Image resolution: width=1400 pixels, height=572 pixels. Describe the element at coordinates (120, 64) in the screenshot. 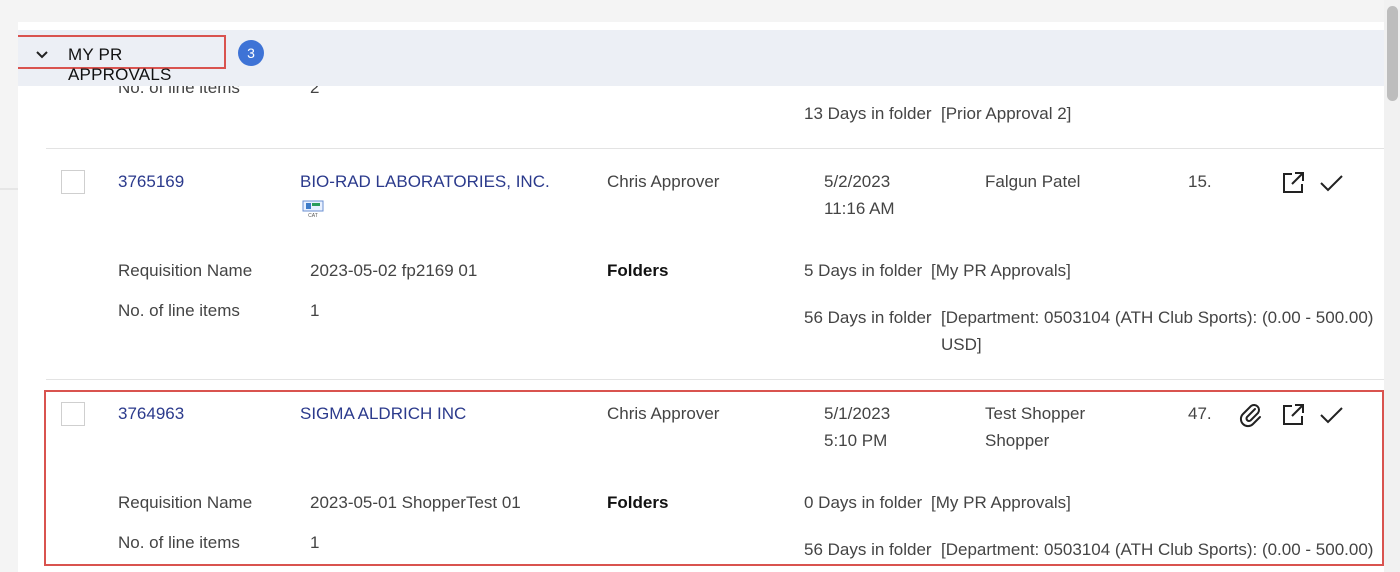

I see `section-title: MY PR APPROVALS` at that location.